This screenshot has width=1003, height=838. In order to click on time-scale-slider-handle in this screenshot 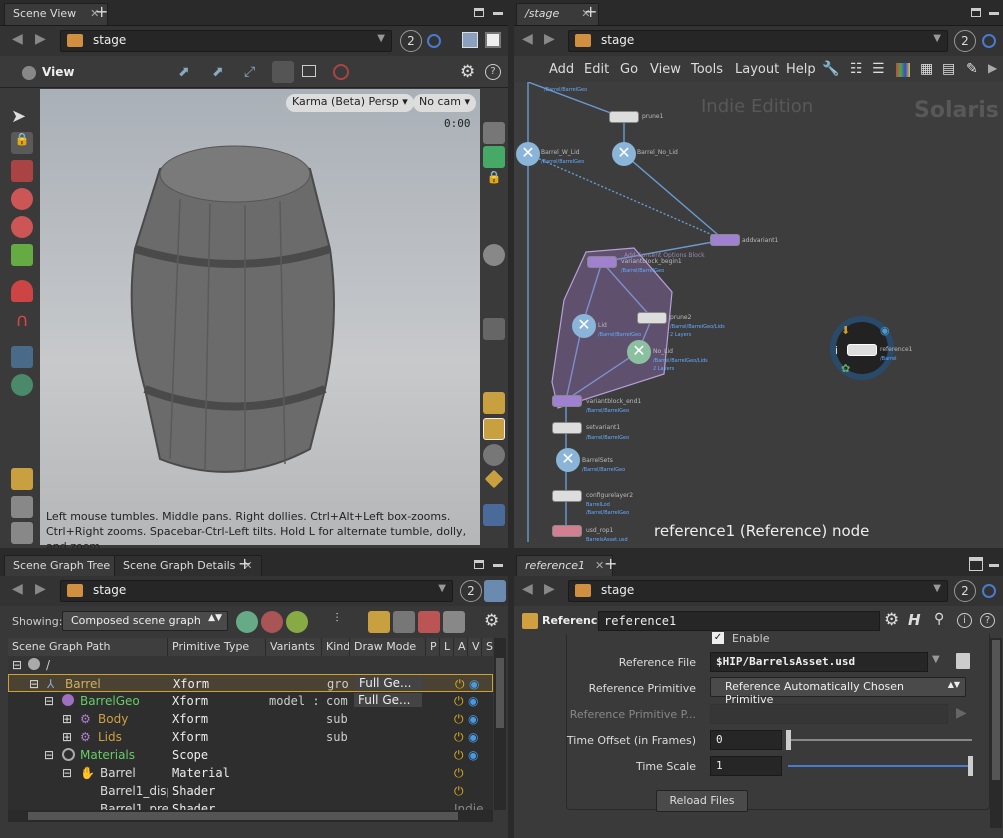, I will do `click(970, 766)`.